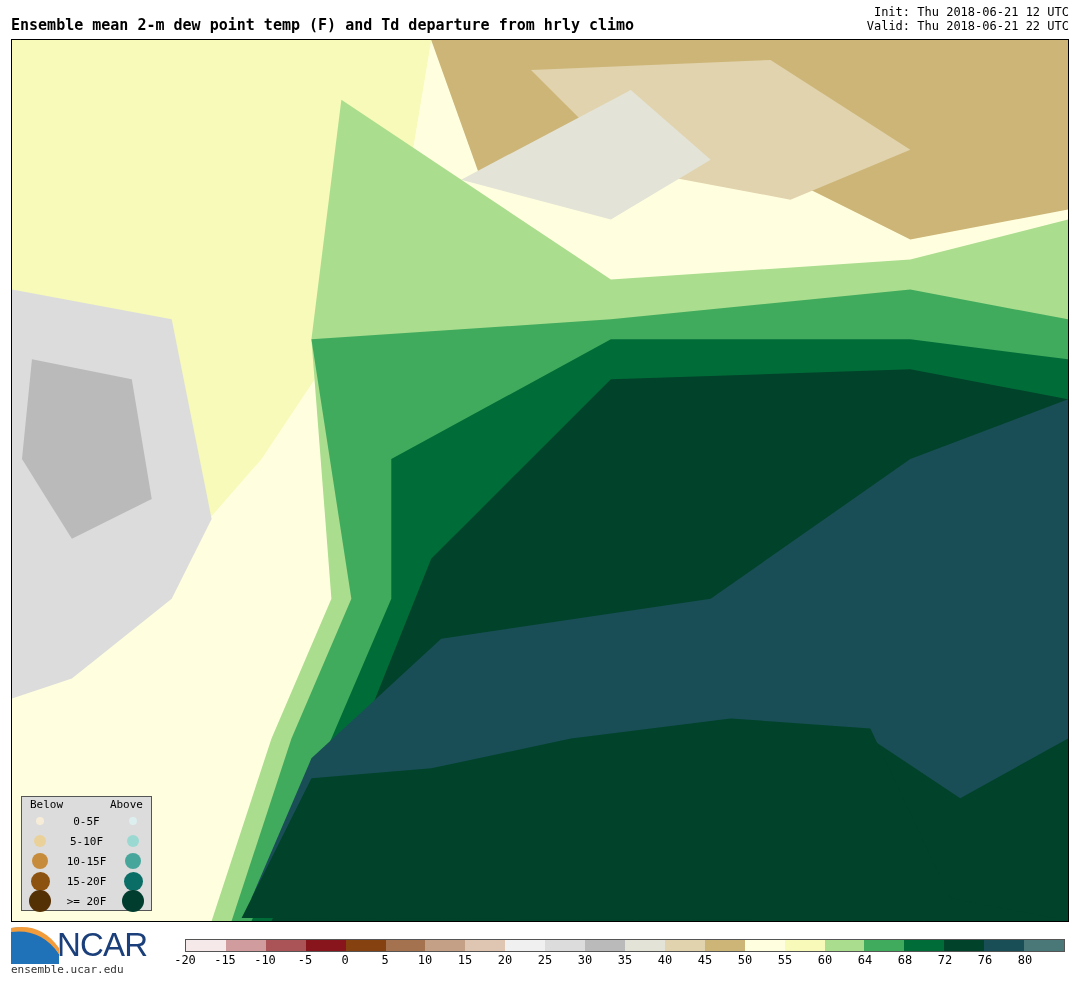  Describe the element at coordinates (665, 960) in the screenshot. I see `tick-label: 40` at that location.